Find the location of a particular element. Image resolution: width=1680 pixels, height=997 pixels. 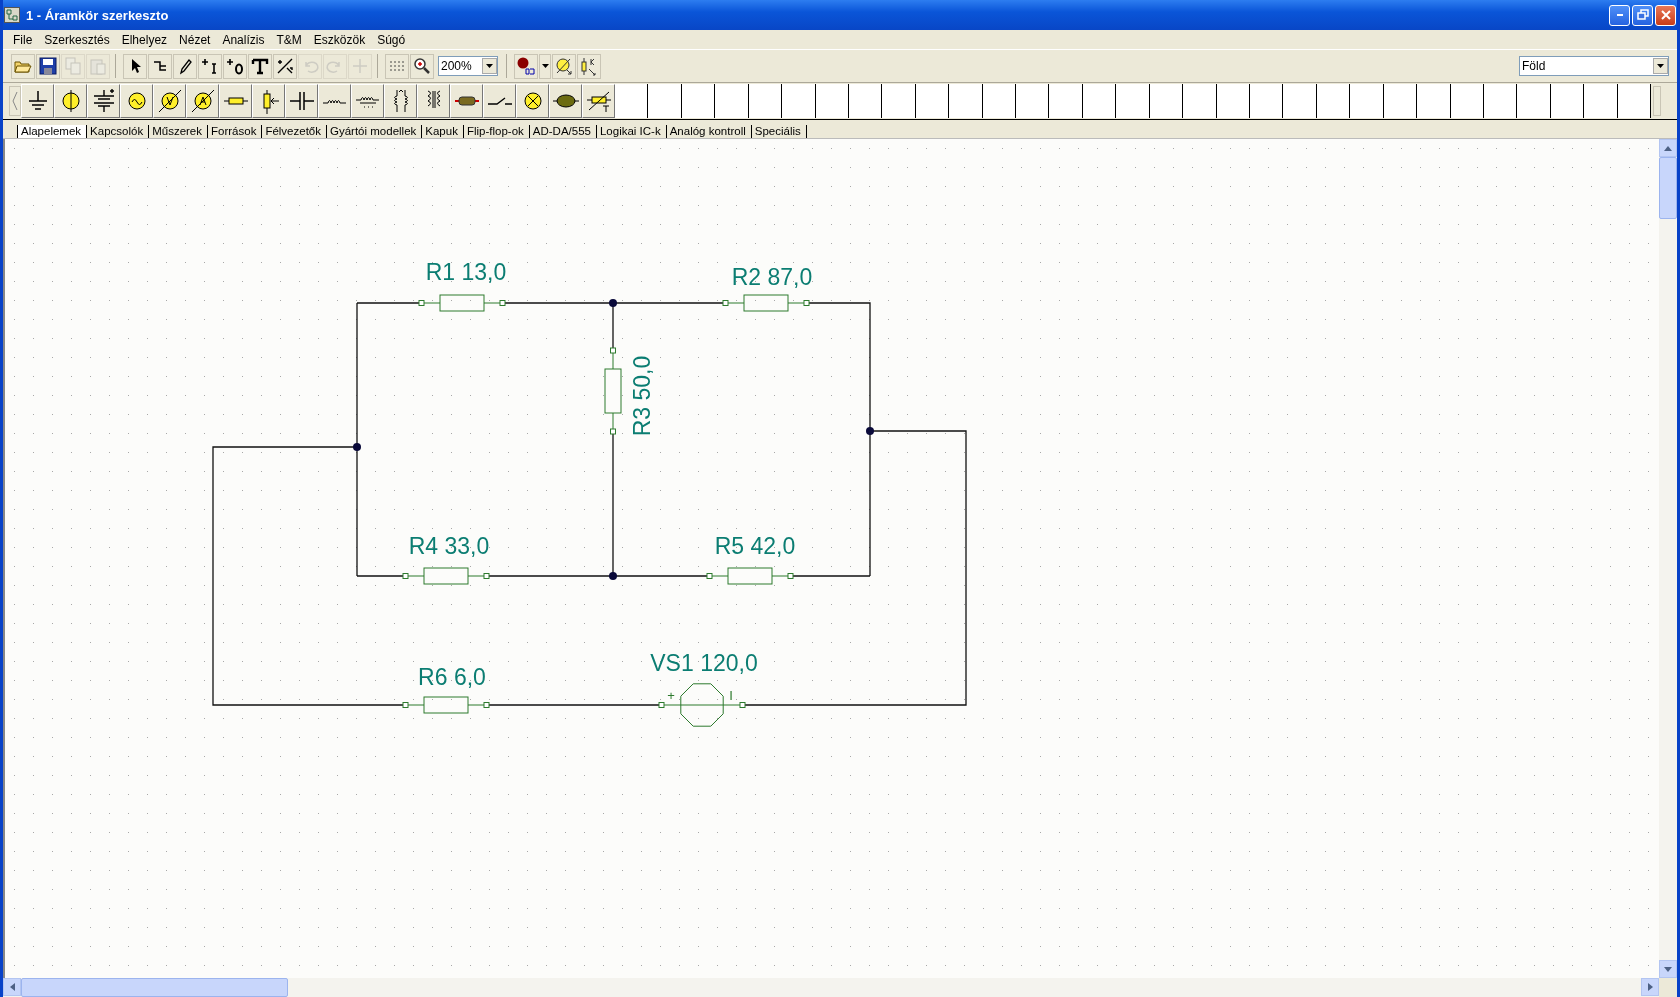

palette-transformer-button is located at coordinates (433, 101).